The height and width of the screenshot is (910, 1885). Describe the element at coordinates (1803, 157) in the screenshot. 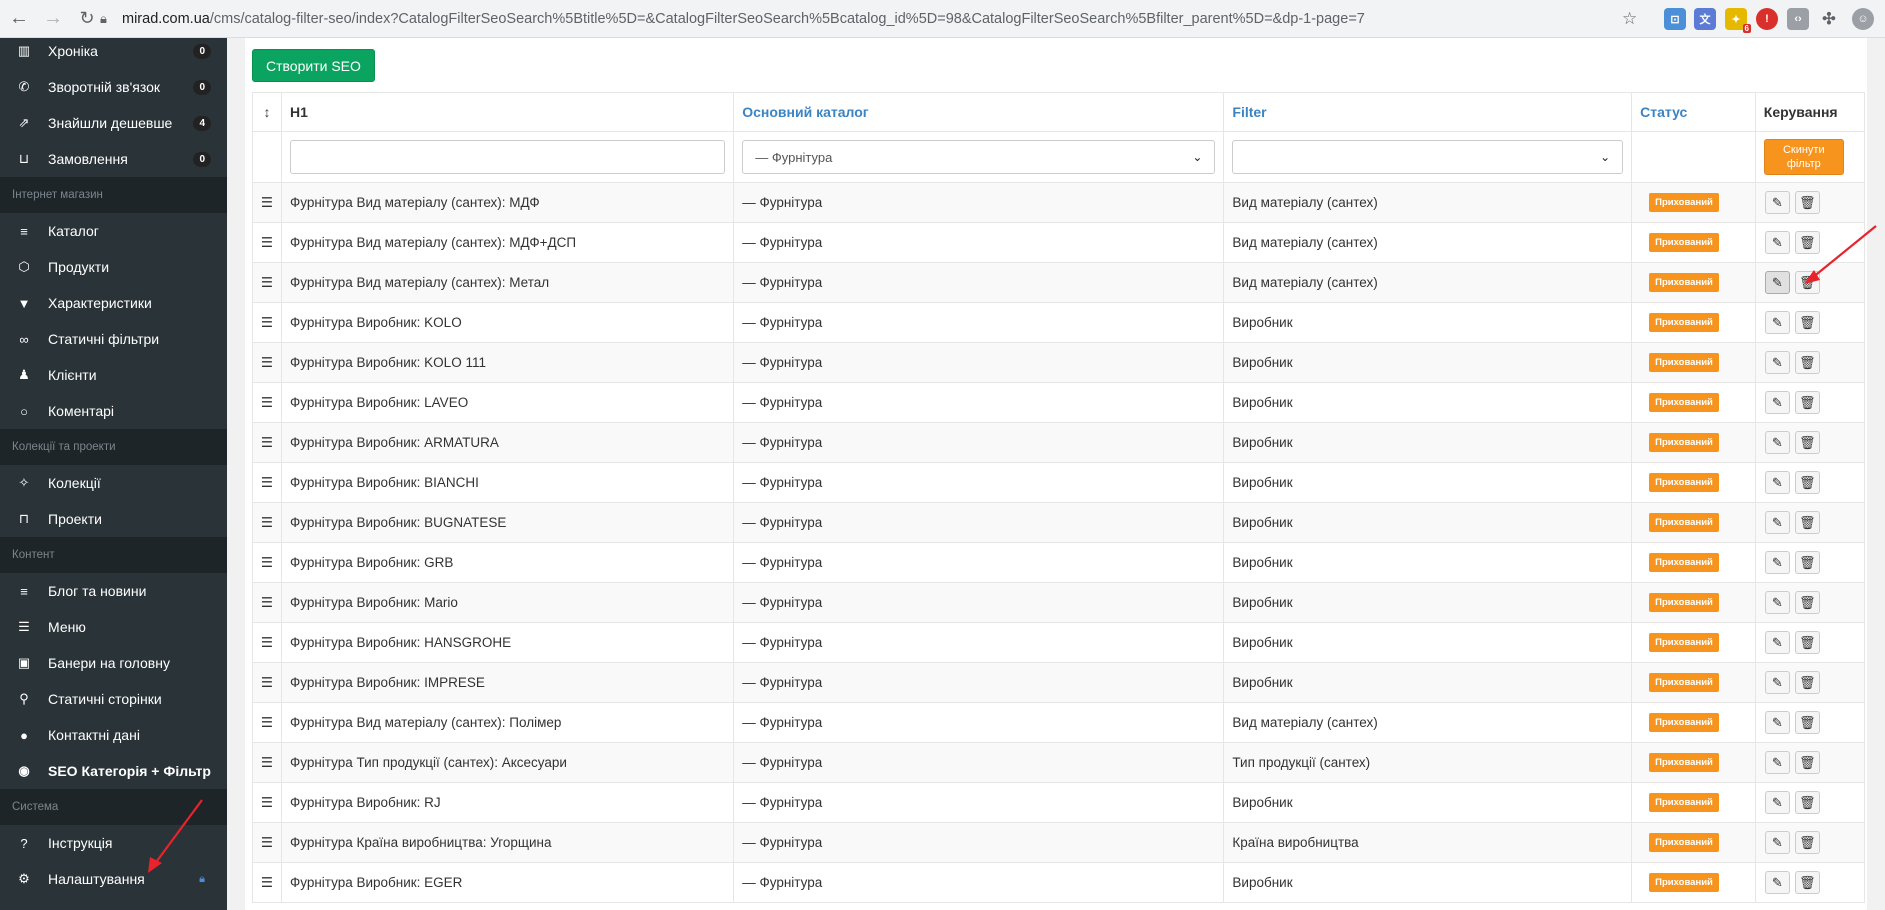

I see `reset-filter-button: Скинути фільтр` at that location.